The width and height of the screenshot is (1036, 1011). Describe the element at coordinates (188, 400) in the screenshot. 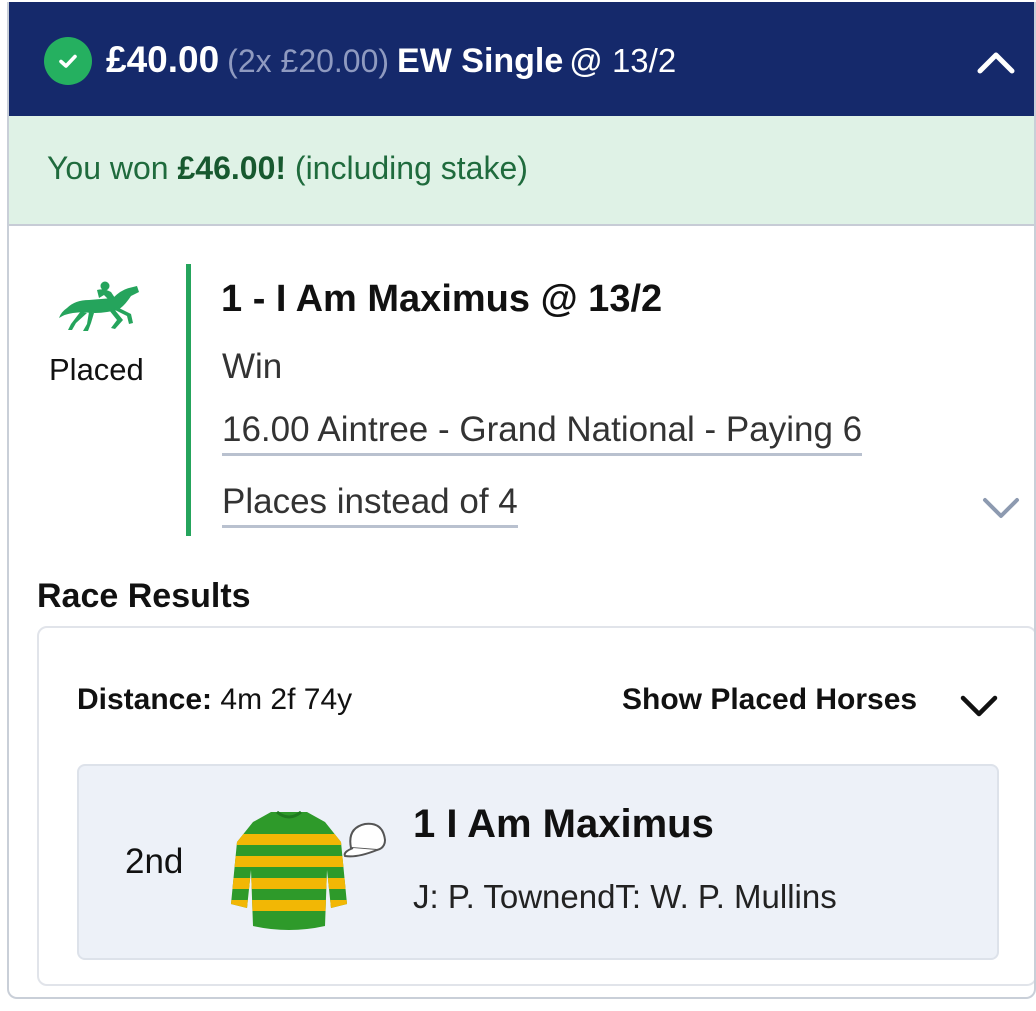

I see `selection-accent-bar` at that location.